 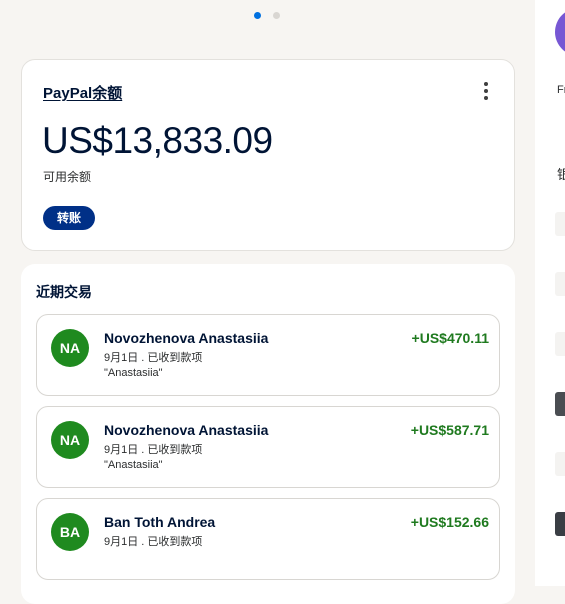 I want to click on balance-title-link: PayPal余额, so click(x=82, y=92).